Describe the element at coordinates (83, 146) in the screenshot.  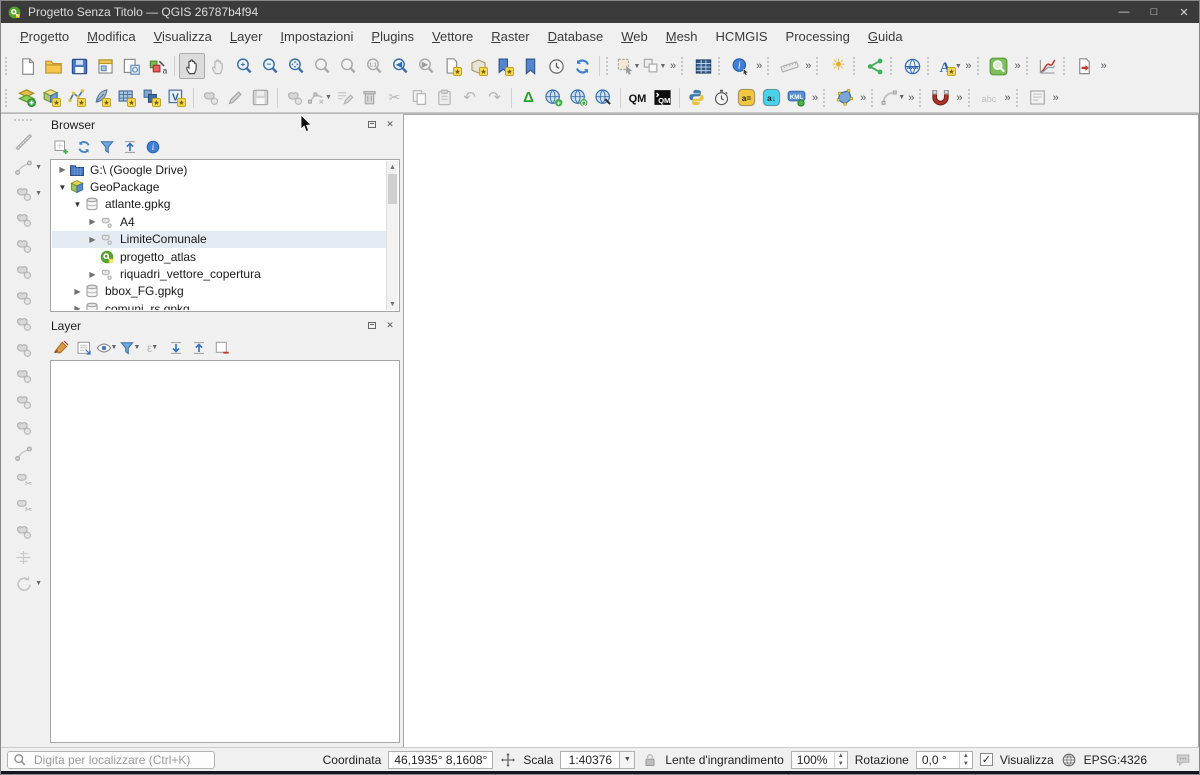
I see `refresh-browser-button` at that location.